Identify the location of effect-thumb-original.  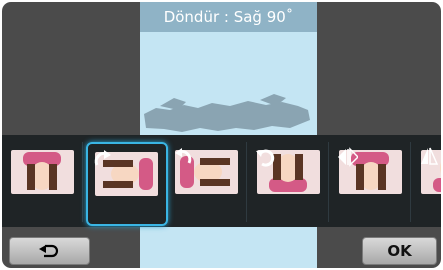
(43, 182).